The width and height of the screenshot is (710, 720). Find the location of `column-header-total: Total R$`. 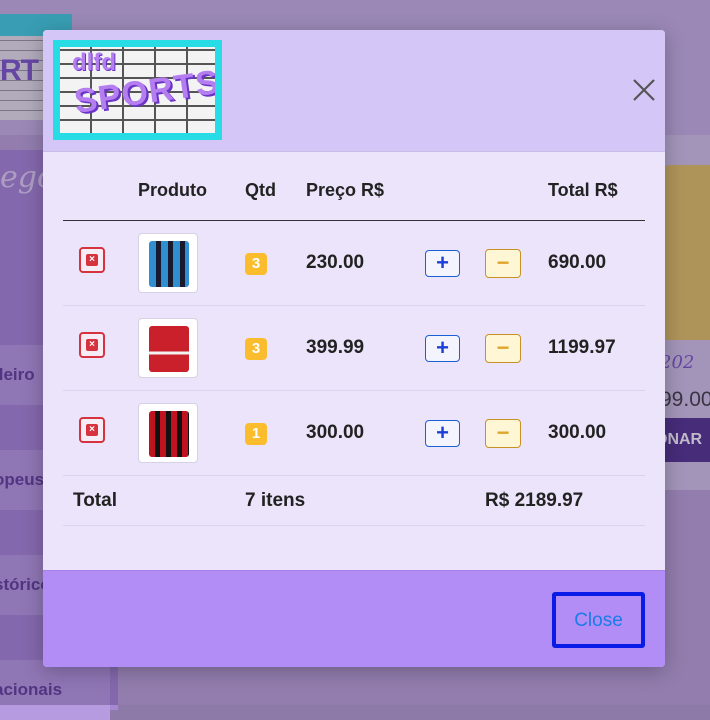

column-header-total: Total R$ is located at coordinates (583, 190).